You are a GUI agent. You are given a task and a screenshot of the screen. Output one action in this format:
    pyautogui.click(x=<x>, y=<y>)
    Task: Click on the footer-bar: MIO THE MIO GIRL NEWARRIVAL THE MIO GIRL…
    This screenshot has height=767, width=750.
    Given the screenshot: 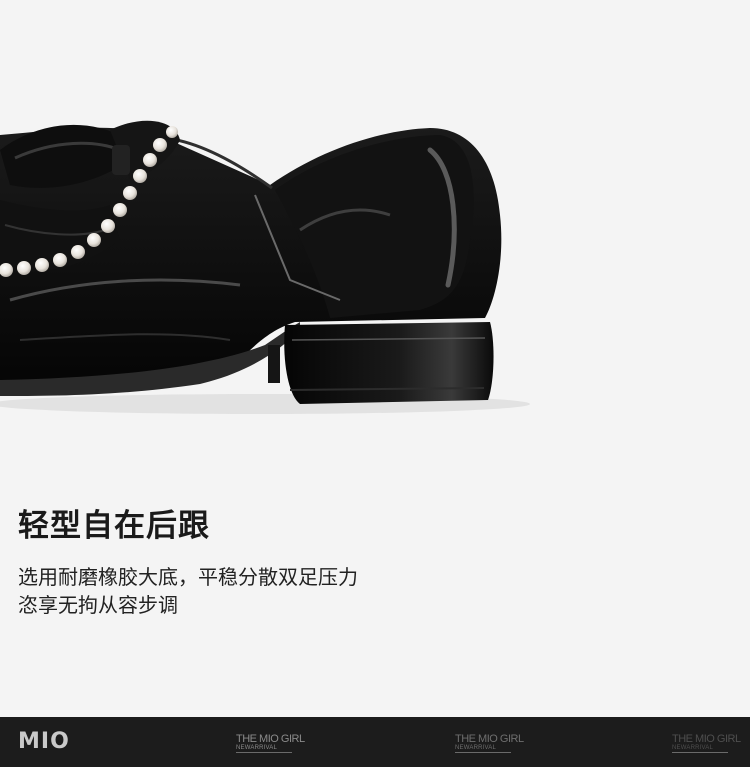 What is the action you would take?
    pyautogui.click(x=375, y=742)
    